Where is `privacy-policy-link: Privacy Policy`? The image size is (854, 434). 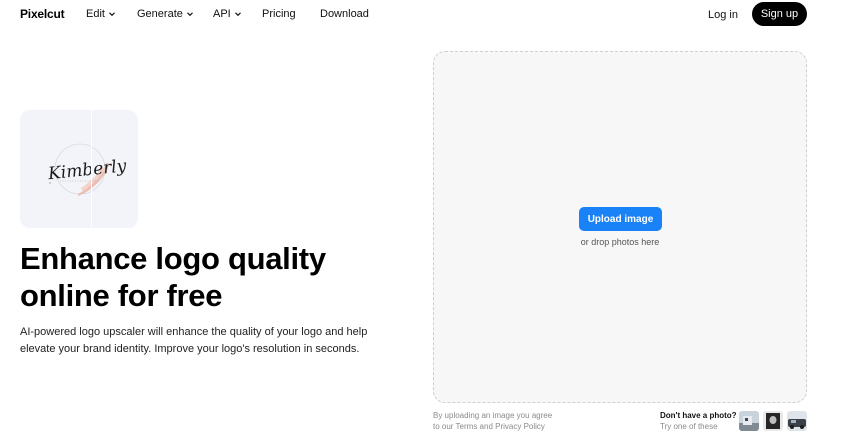 privacy-policy-link: Privacy Policy is located at coordinates (520, 426).